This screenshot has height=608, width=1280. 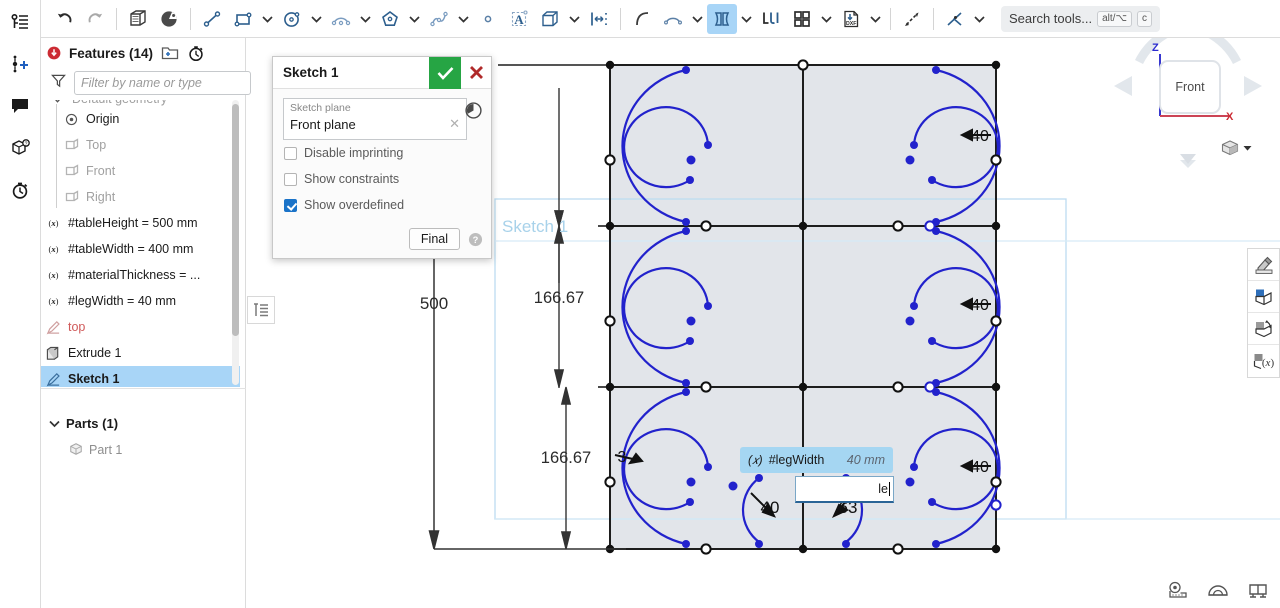 I want to click on line-tool-button, so click(x=212, y=19).